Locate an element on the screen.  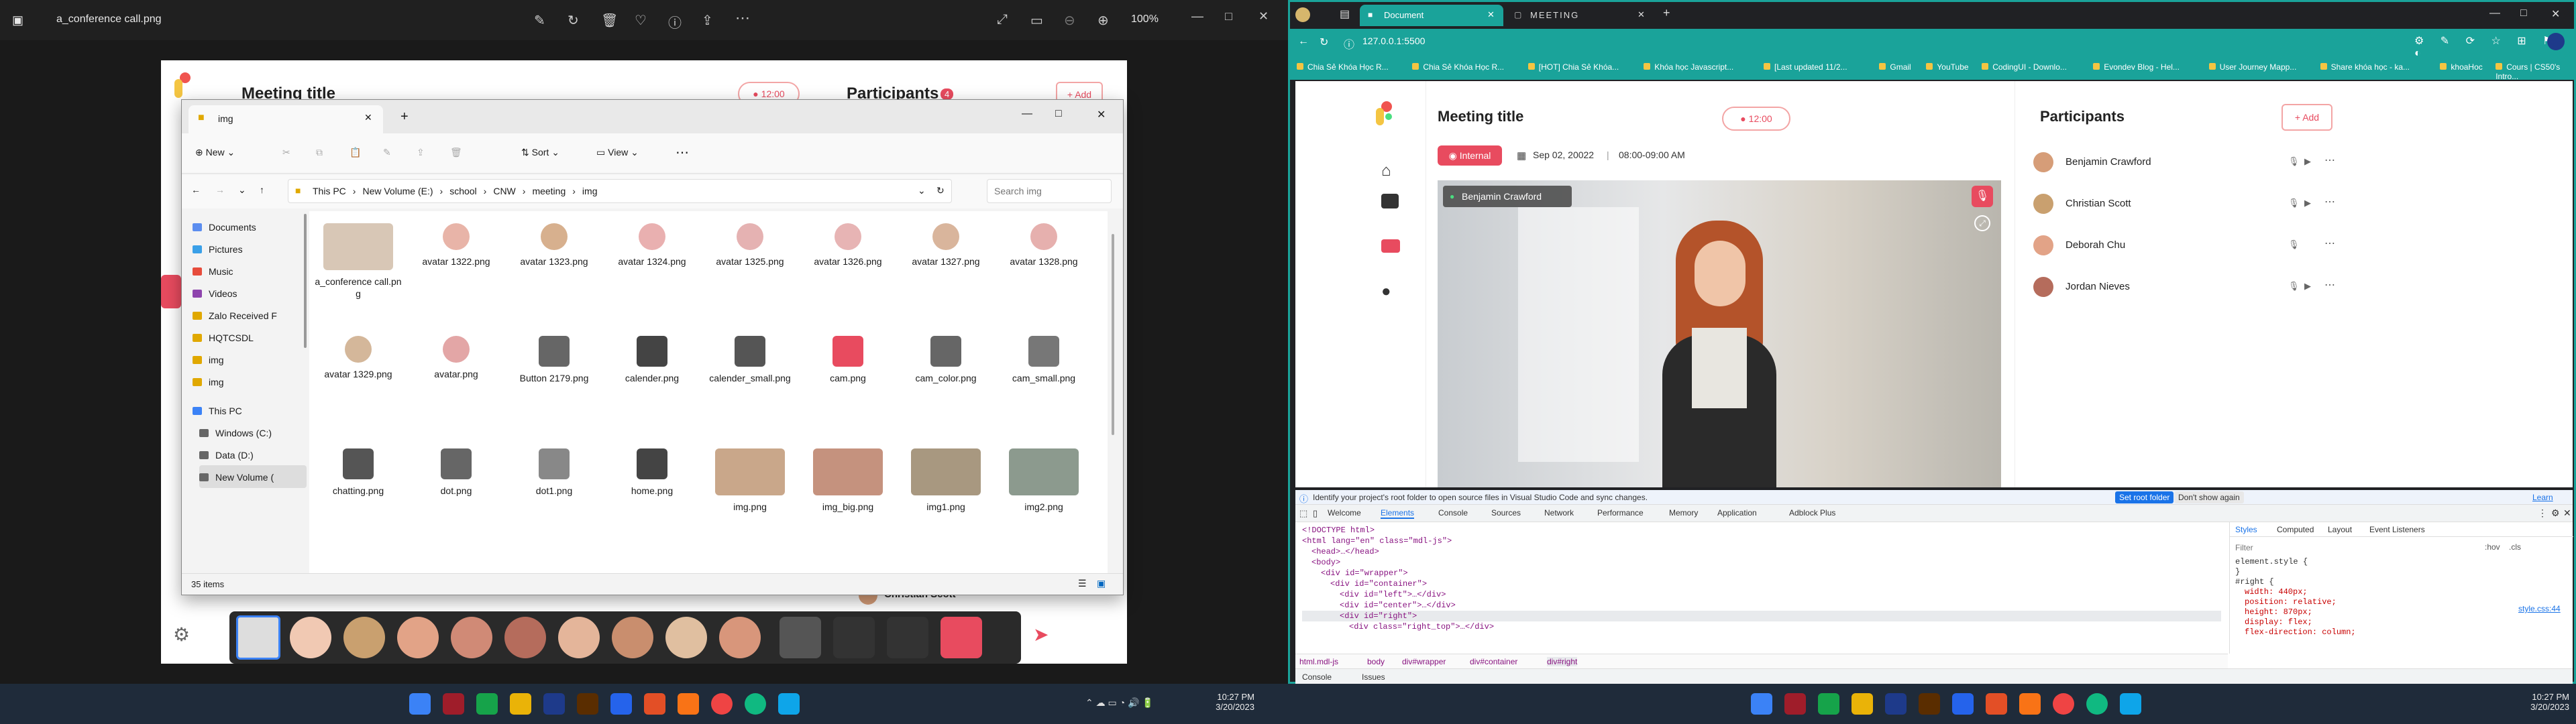
devtools-tab: Application is located at coordinates (1737, 513).